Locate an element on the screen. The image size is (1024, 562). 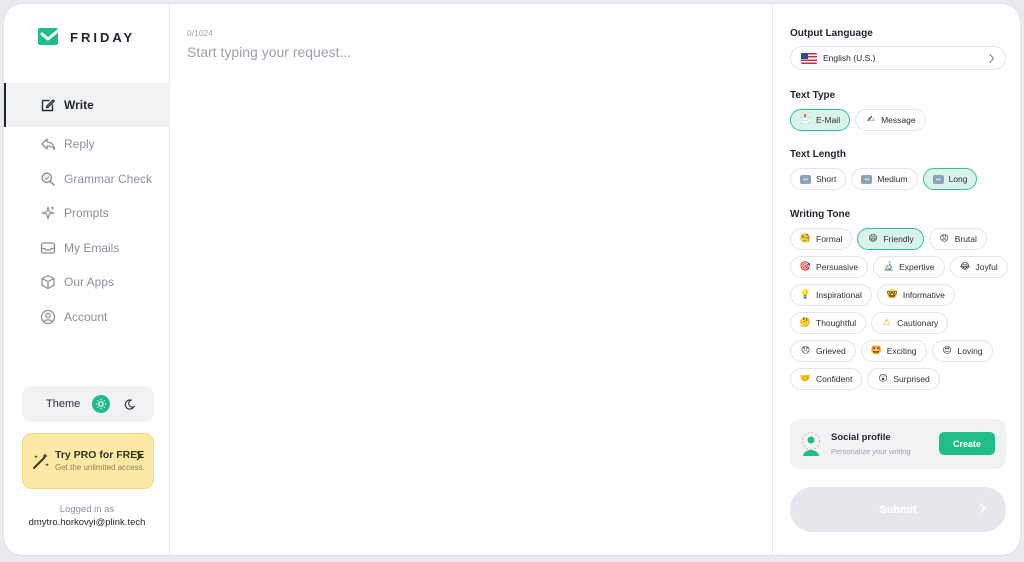
chip-grieved: 😞 Grieved is located at coordinates (823, 351).